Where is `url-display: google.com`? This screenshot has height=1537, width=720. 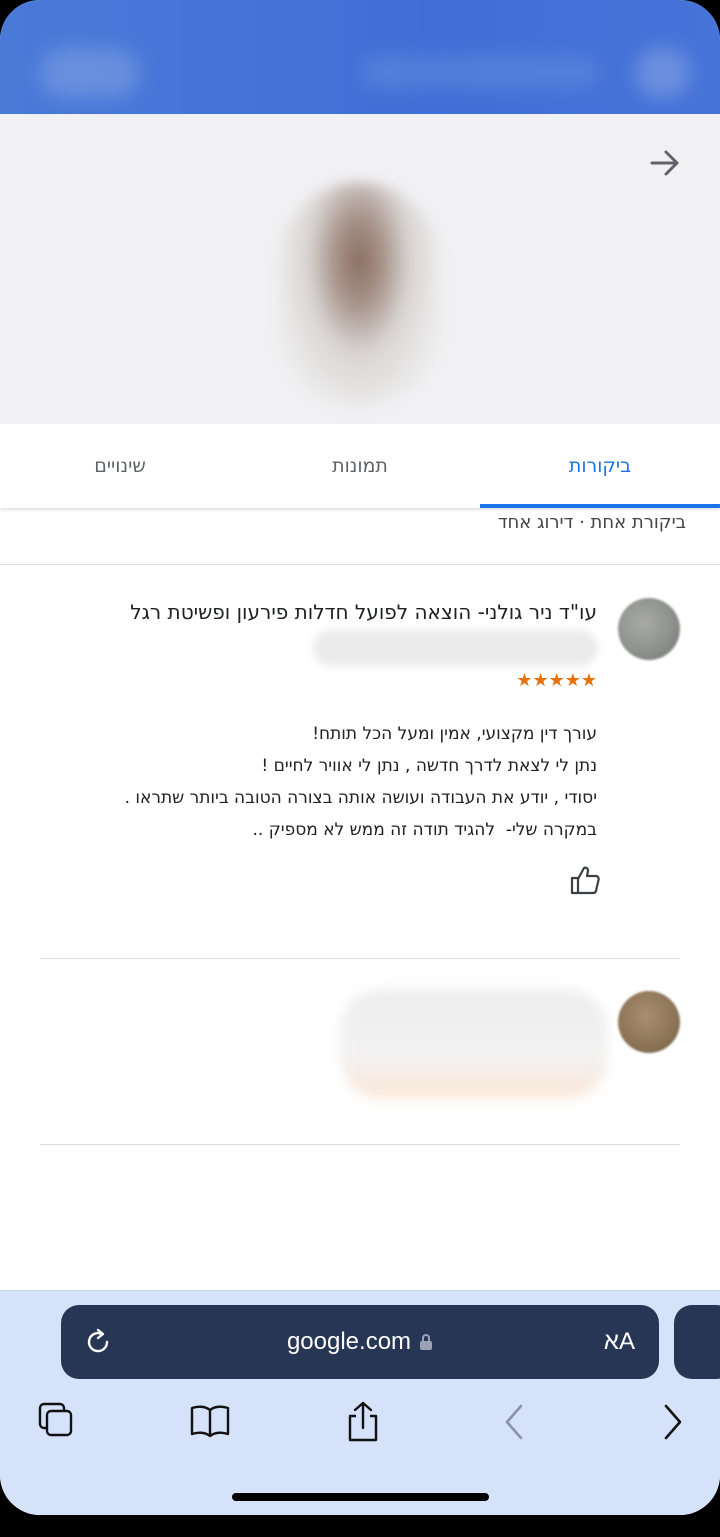
url-display: google.com is located at coordinates (360, 1342).